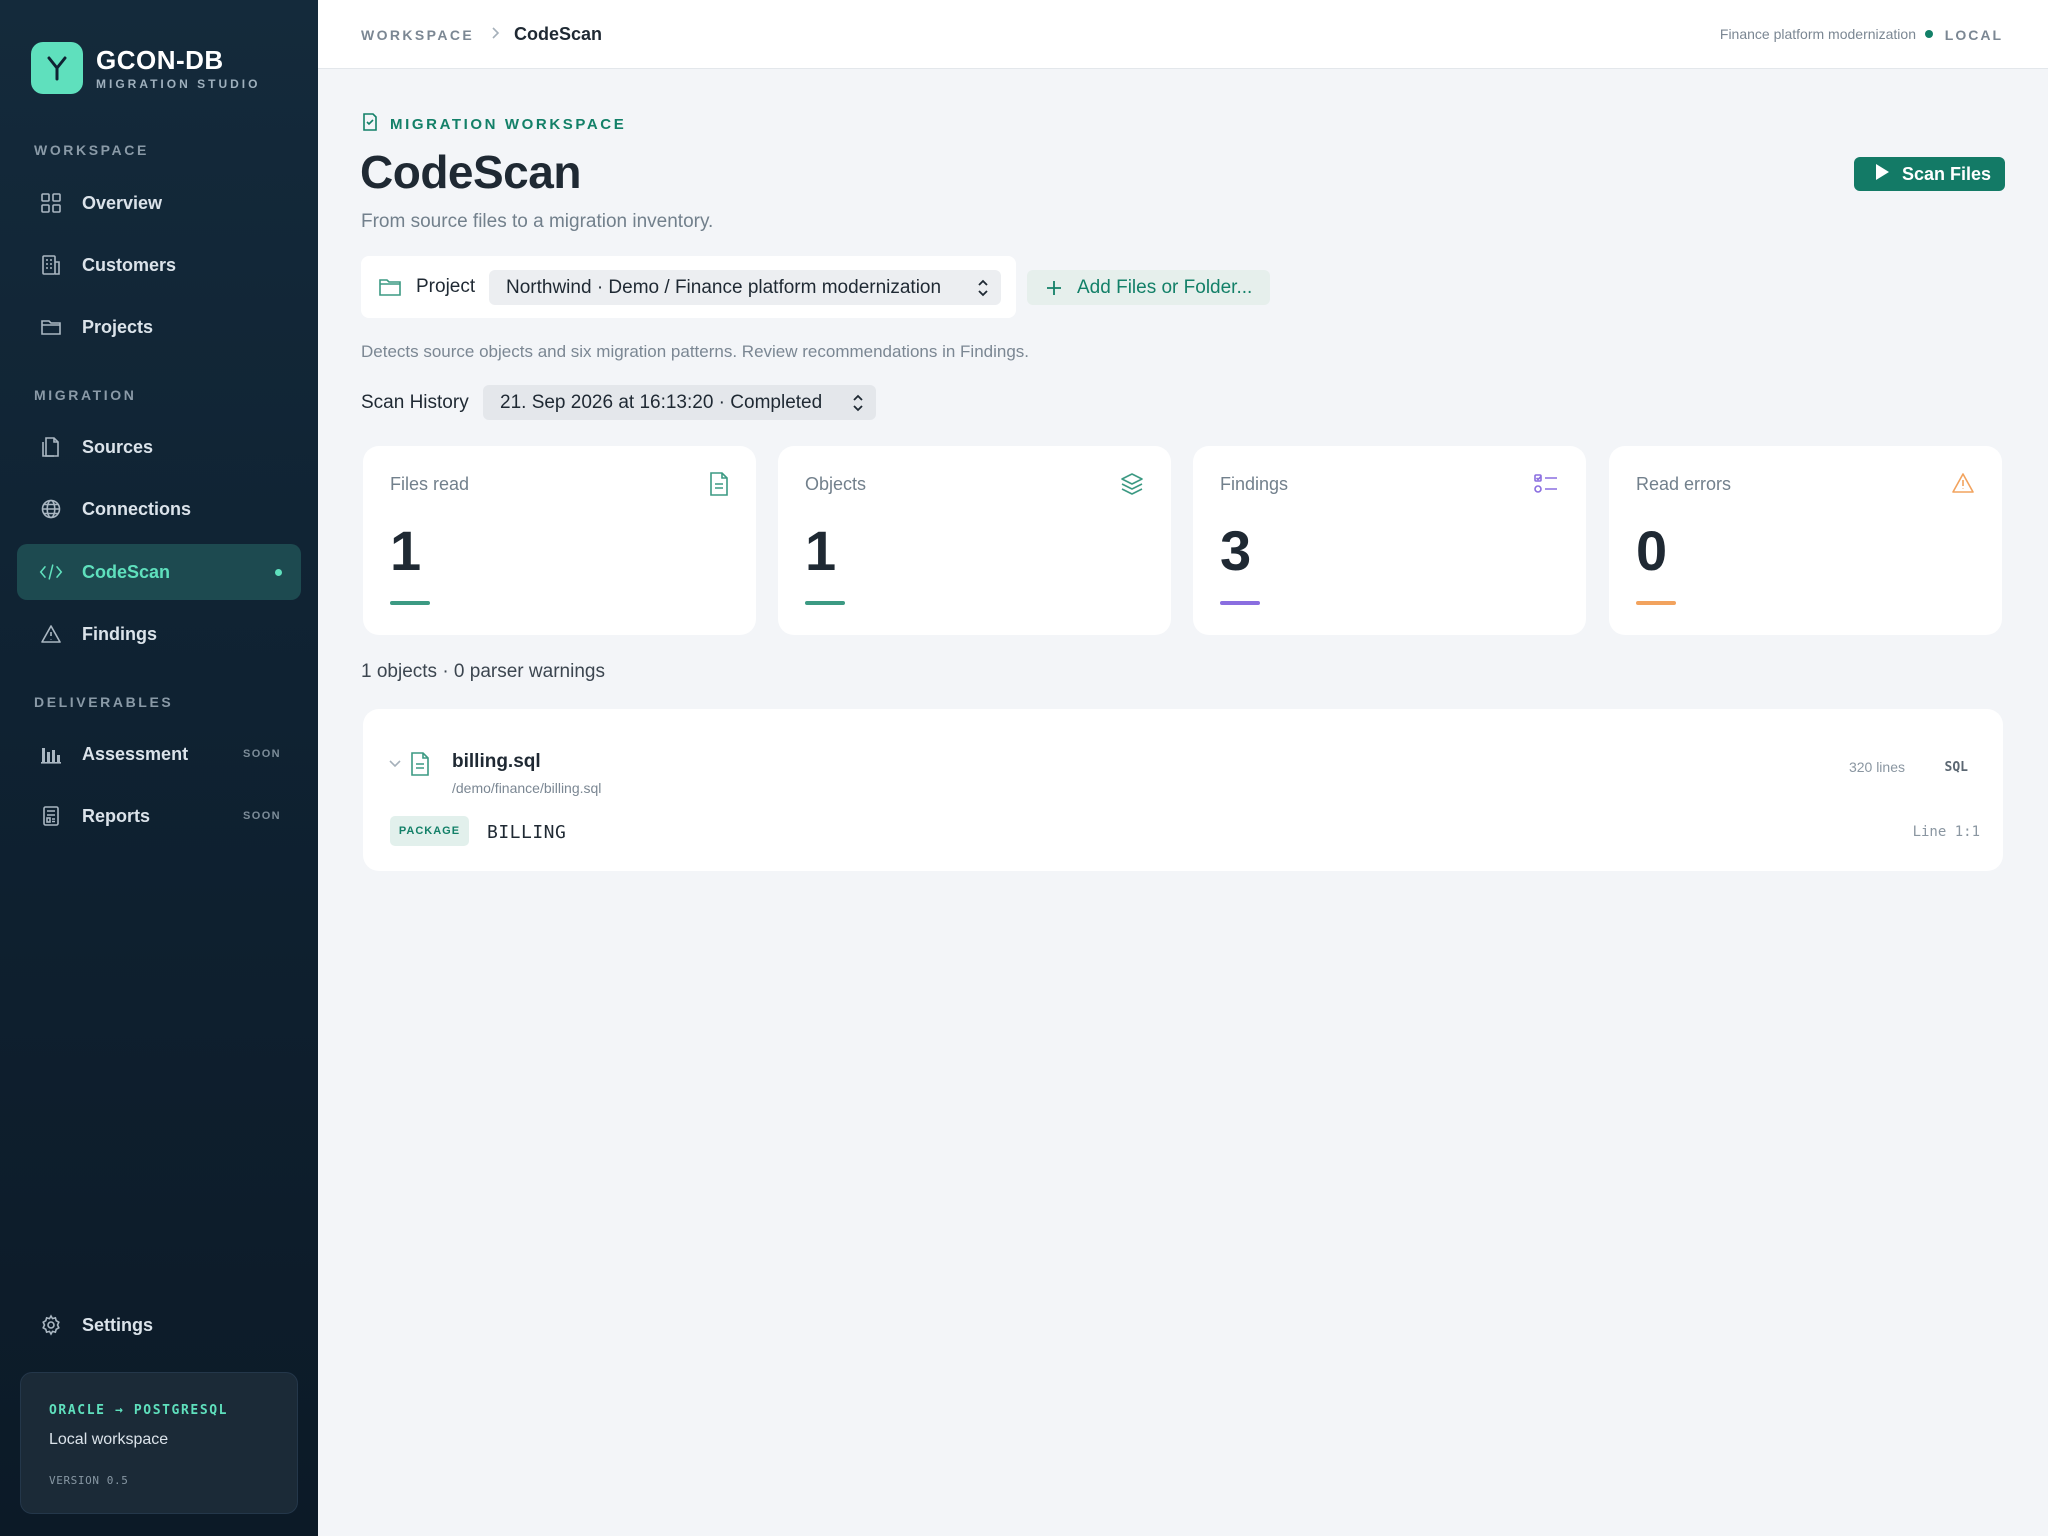 This screenshot has width=2048, height=1536. I want to click on sidebar-item-label: Customers, so click(129, 264).